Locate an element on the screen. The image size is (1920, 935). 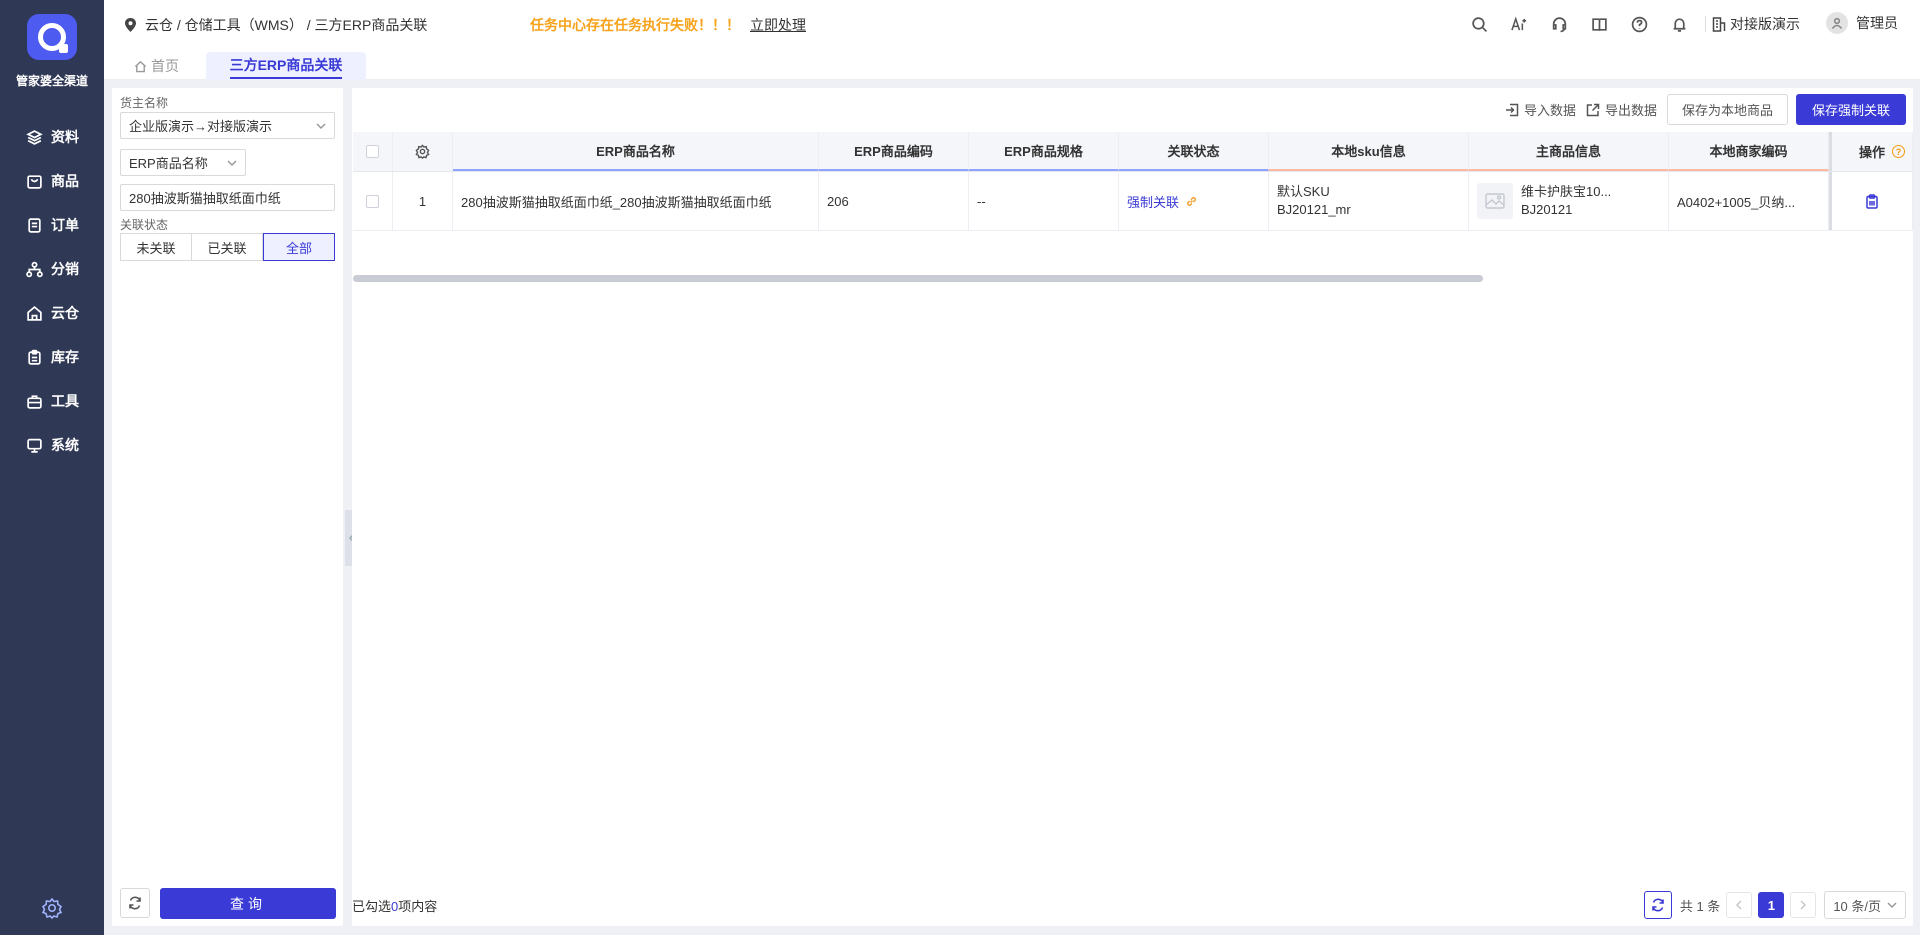
help-icon is located at coordinates (1639, 24).